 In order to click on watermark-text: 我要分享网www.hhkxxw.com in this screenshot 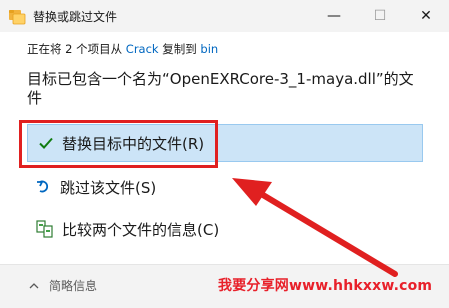, I will do `click(325, 286)`.